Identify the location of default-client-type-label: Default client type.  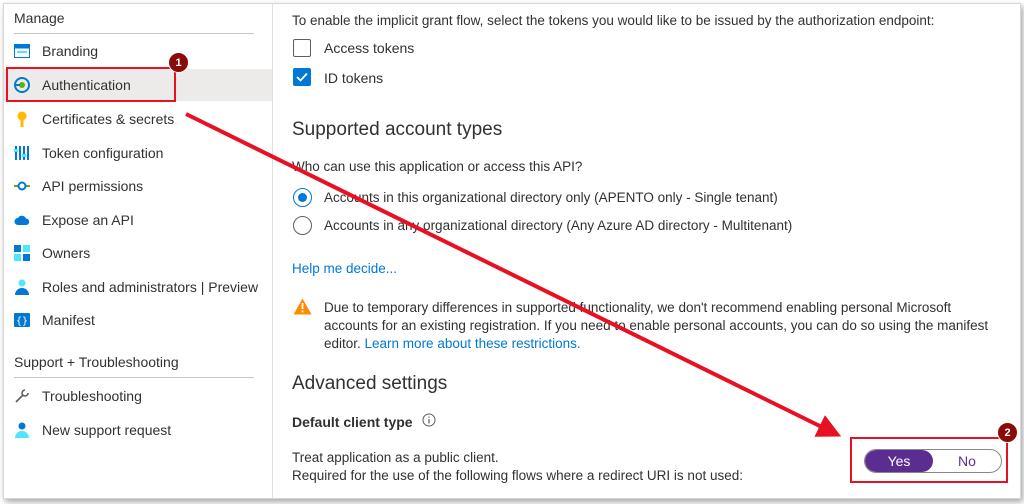
(352, 422).